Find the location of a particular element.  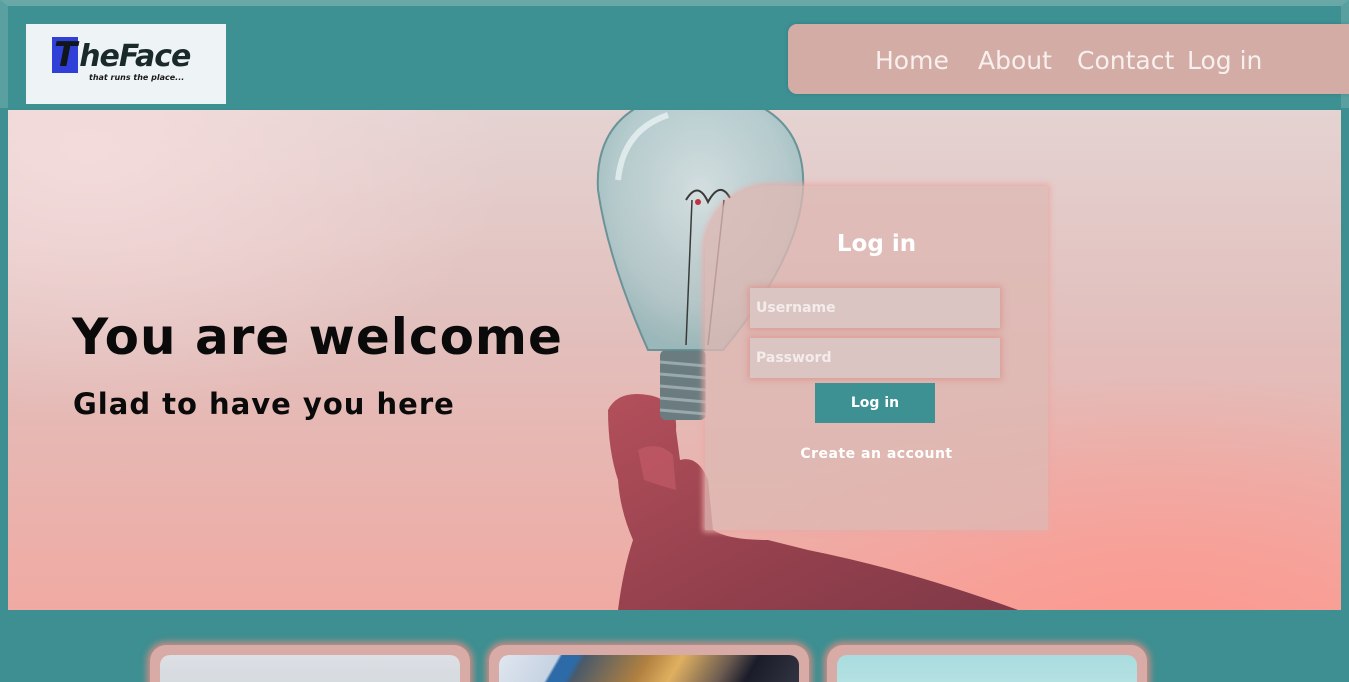

main-nav: Home About Contact Log in is located at coordinates (1068, 59).